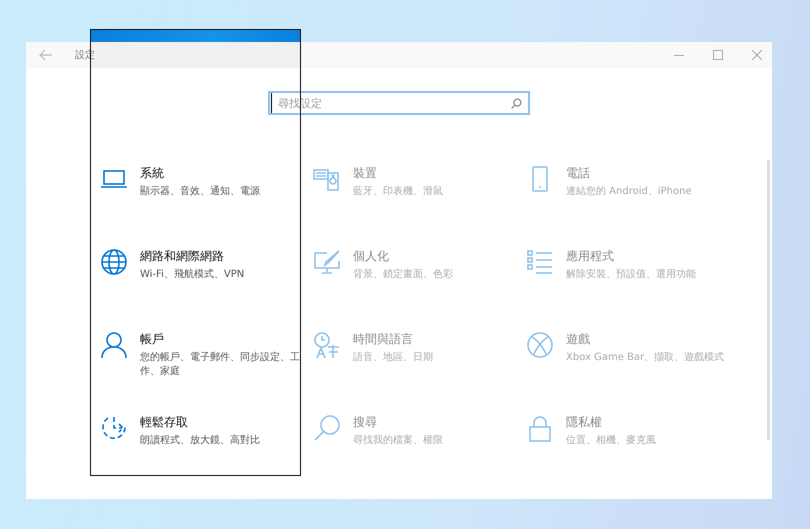 This screenshot has height=529, width=810. Describe the element at coordinates (200, 192) in the screenshot. I see `category-description: 顯示器、音效、通知、電源` at that location.